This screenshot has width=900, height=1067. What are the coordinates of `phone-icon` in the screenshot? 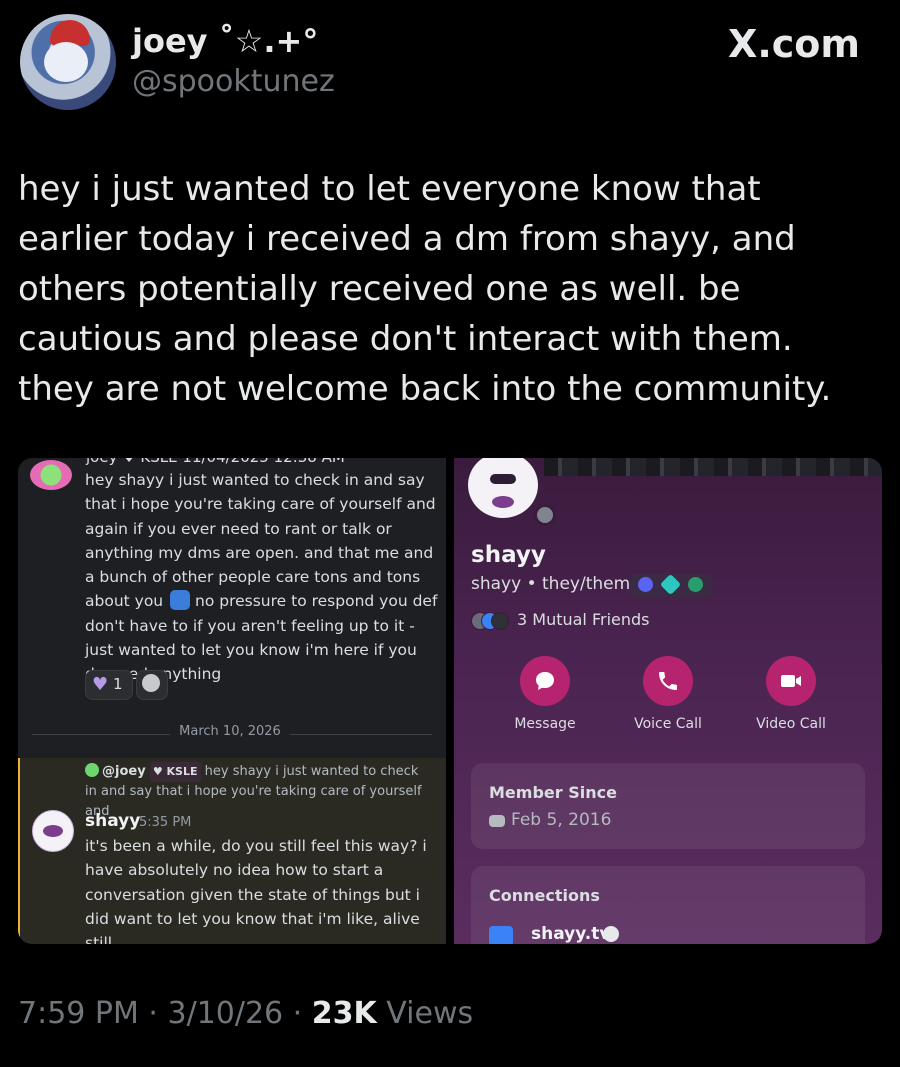 It's located at (668, 681).